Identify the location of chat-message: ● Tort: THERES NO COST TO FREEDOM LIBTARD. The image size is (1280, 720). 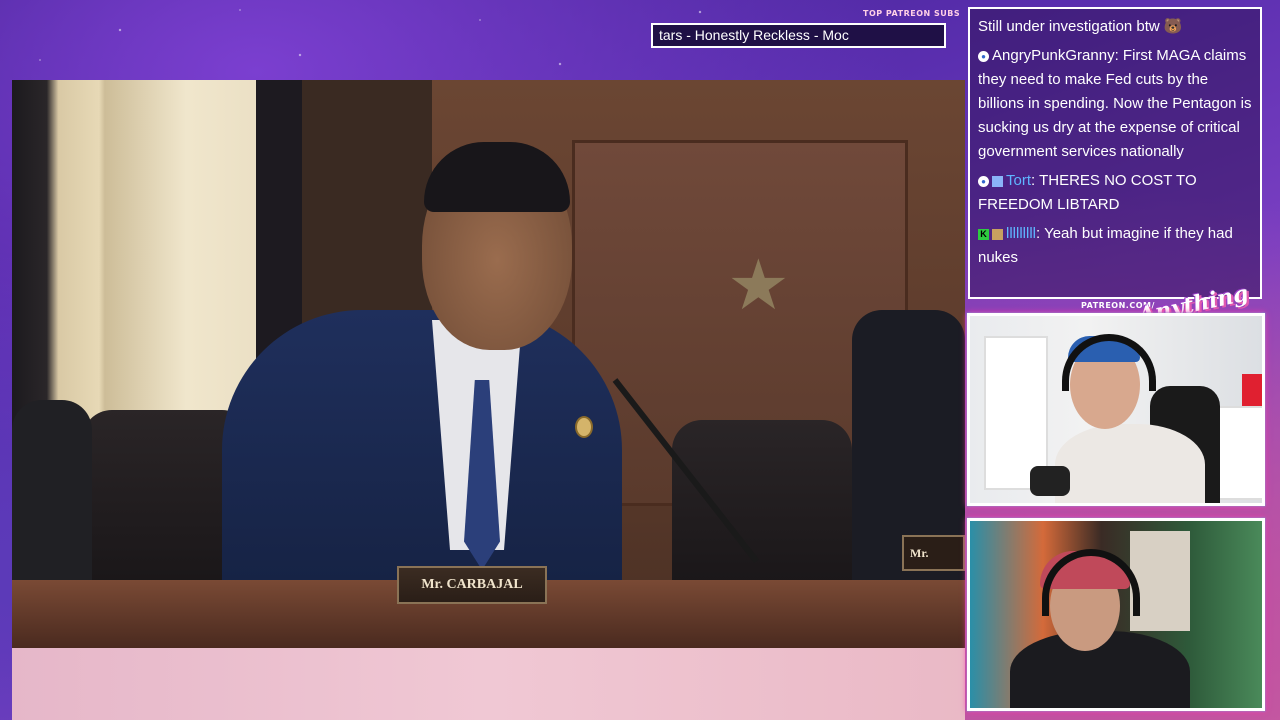
(1115, 193).